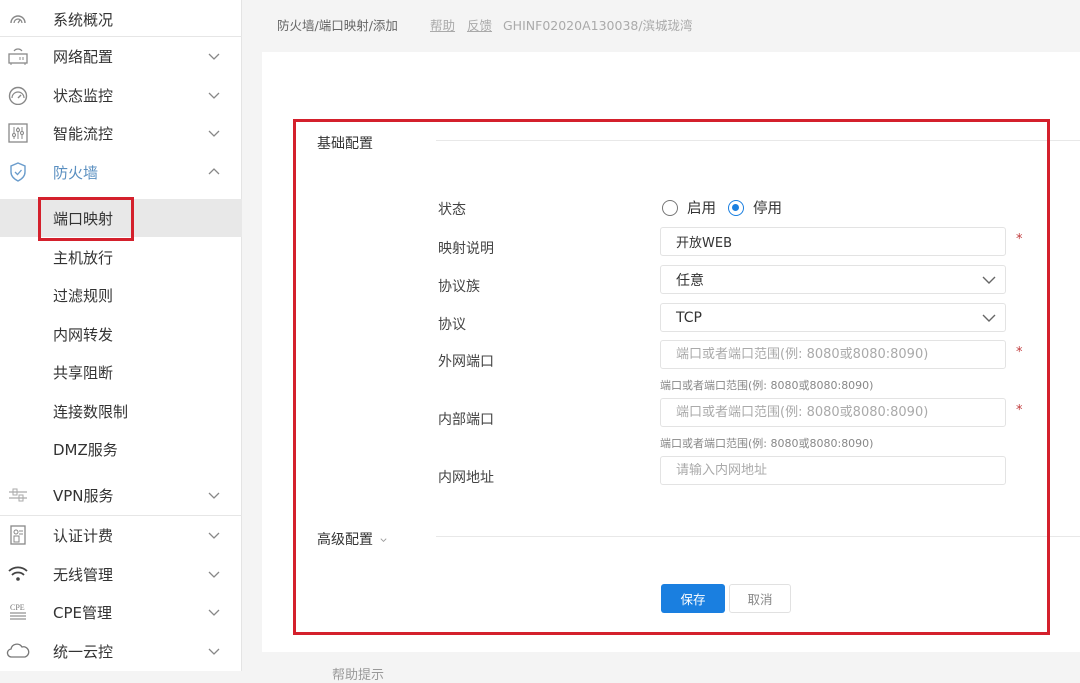 This screenshot has width=1080, height=683. What do you see at coordinates (18, 56) in the screenshot?
I see `router-icon` at bounding box center [18, 56].